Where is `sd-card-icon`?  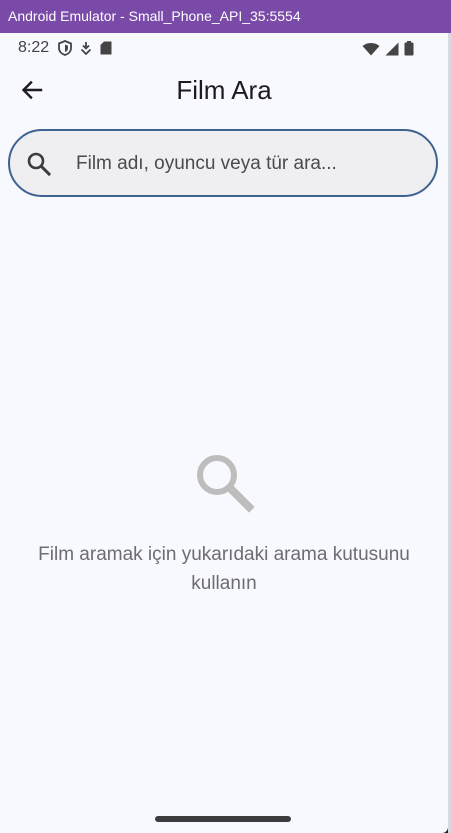
sd-card-icon is located at coordinates (106, 50).